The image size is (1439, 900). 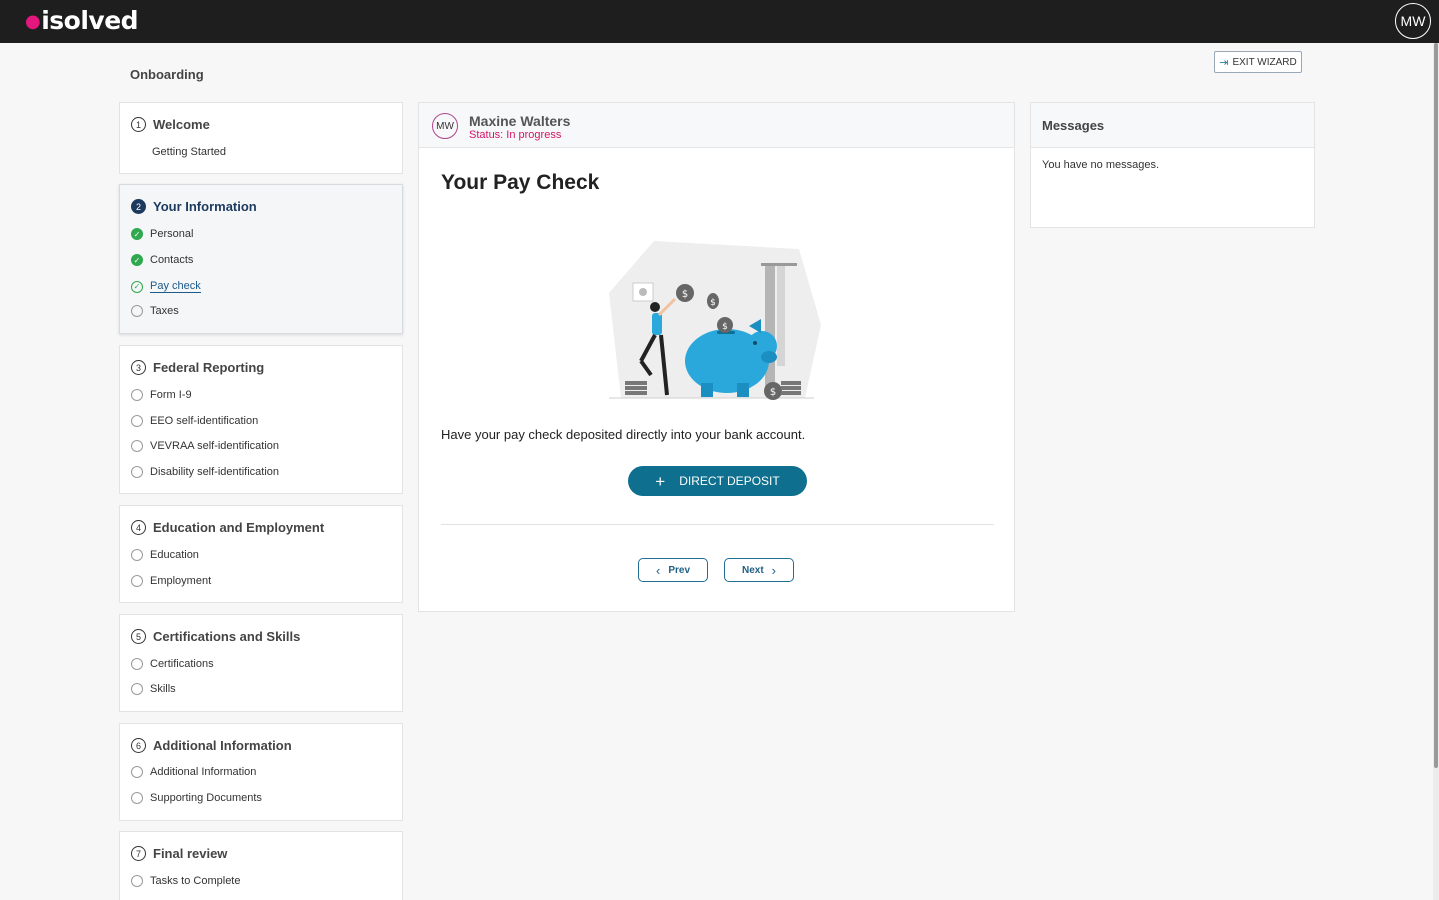 I want to click on step-title: Welcome, so click(x=181, y=124).